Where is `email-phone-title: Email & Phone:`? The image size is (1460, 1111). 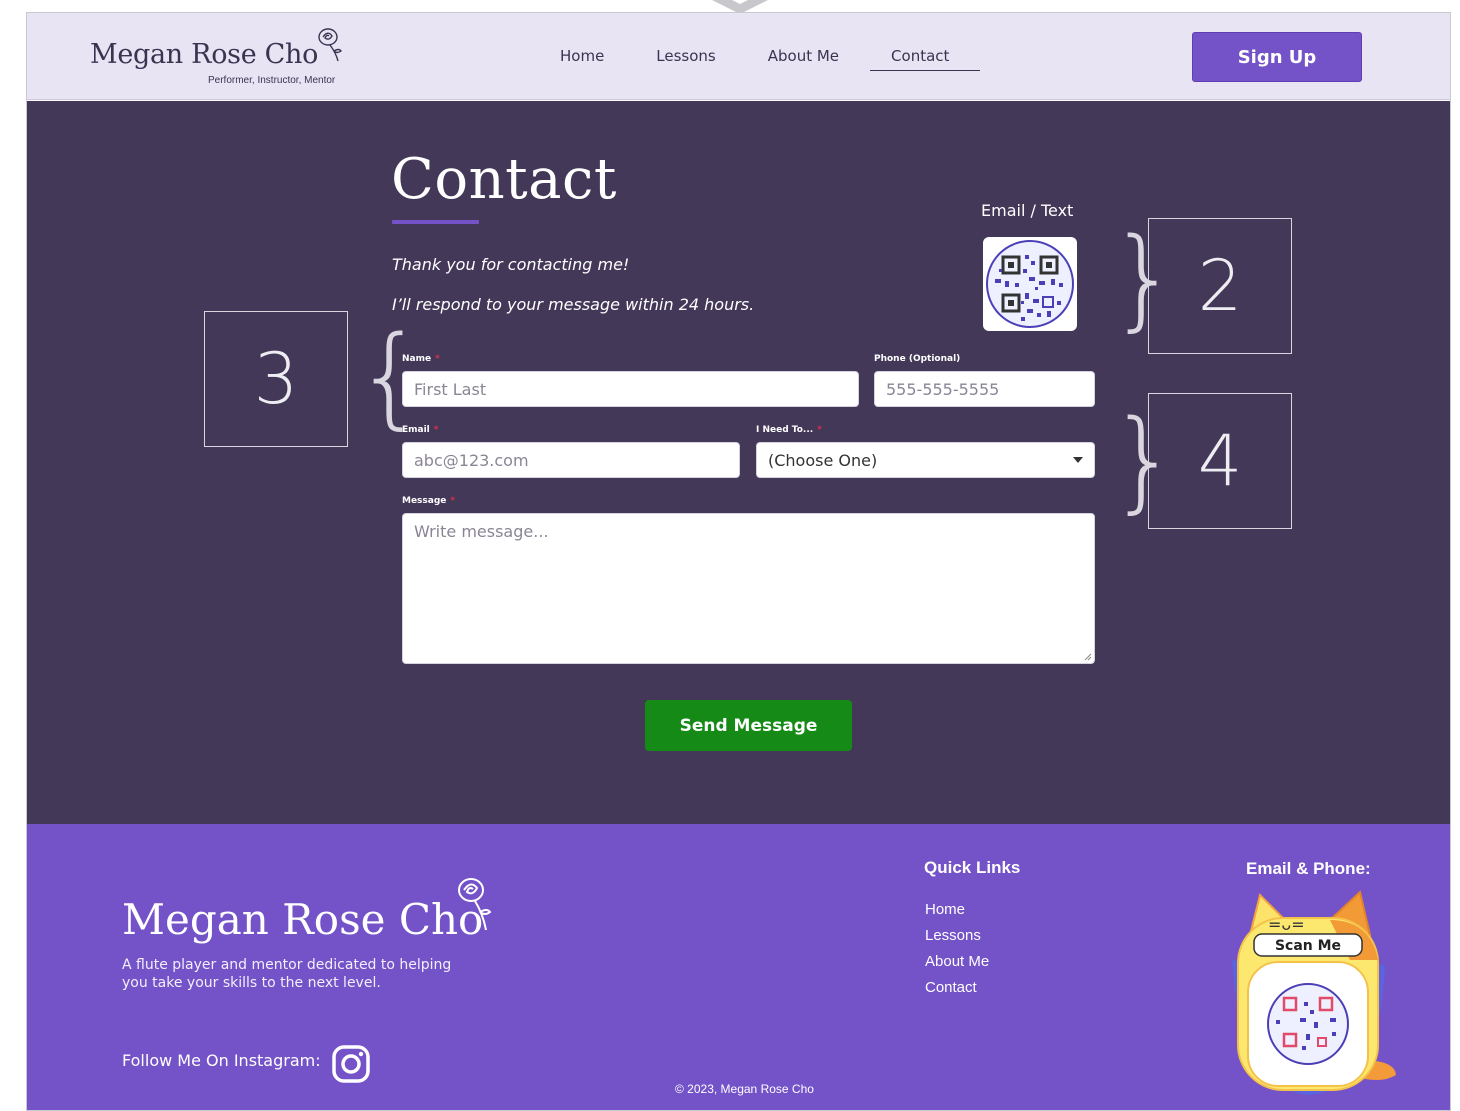
email-phone-title: Email & Phone: is located at coordinates (1308, 868).